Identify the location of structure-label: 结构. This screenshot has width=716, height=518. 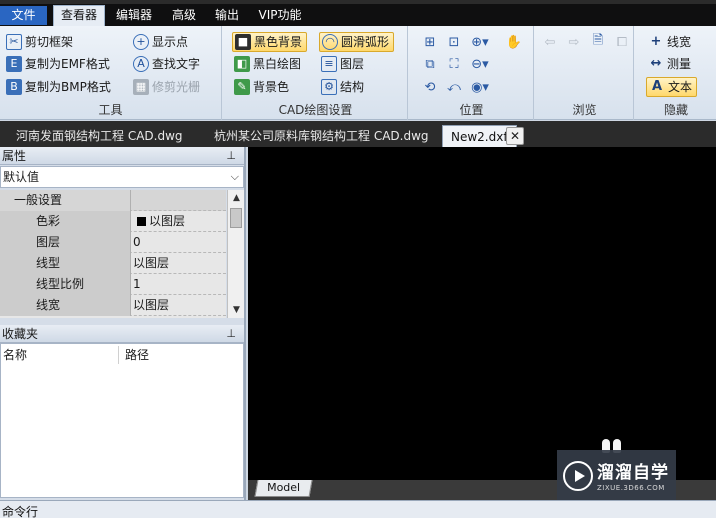
(352, 87).